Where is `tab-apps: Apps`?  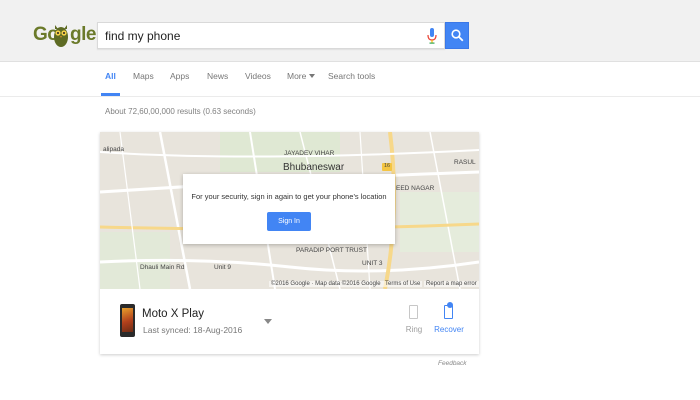 tab-apps: Apps is located at coordinates (179, 83).